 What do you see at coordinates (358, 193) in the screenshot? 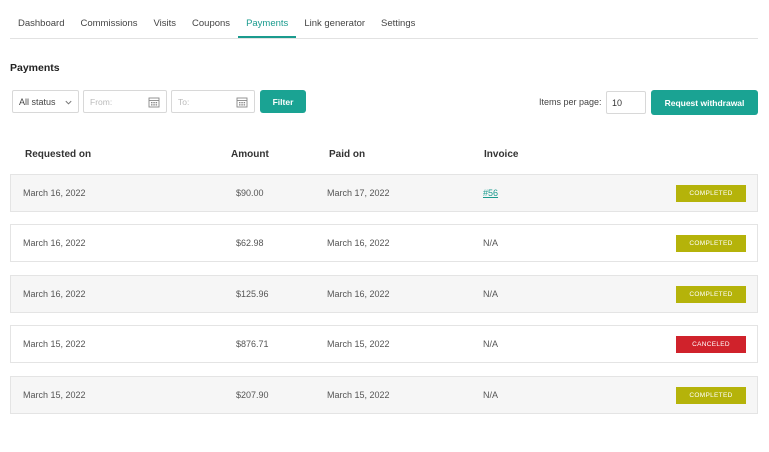
I see `paid-on-cell: March 17, 2022` at bounding box center [358, 193].